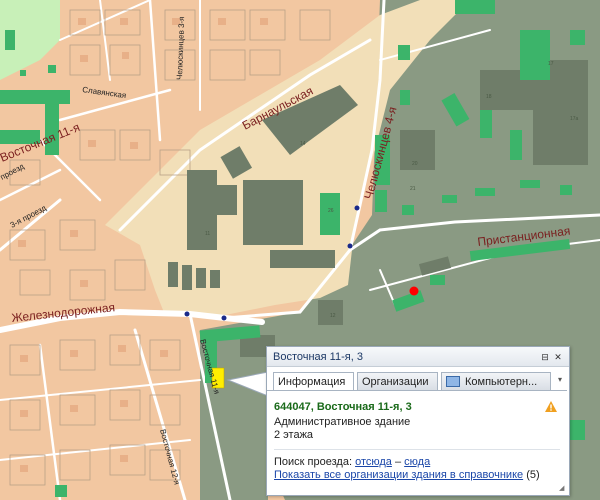 The image size is (600, 500). What do you see at coordinates (413, 189) in the screenshot?
I see `building-number: 21` at bounding box center [413, 189].